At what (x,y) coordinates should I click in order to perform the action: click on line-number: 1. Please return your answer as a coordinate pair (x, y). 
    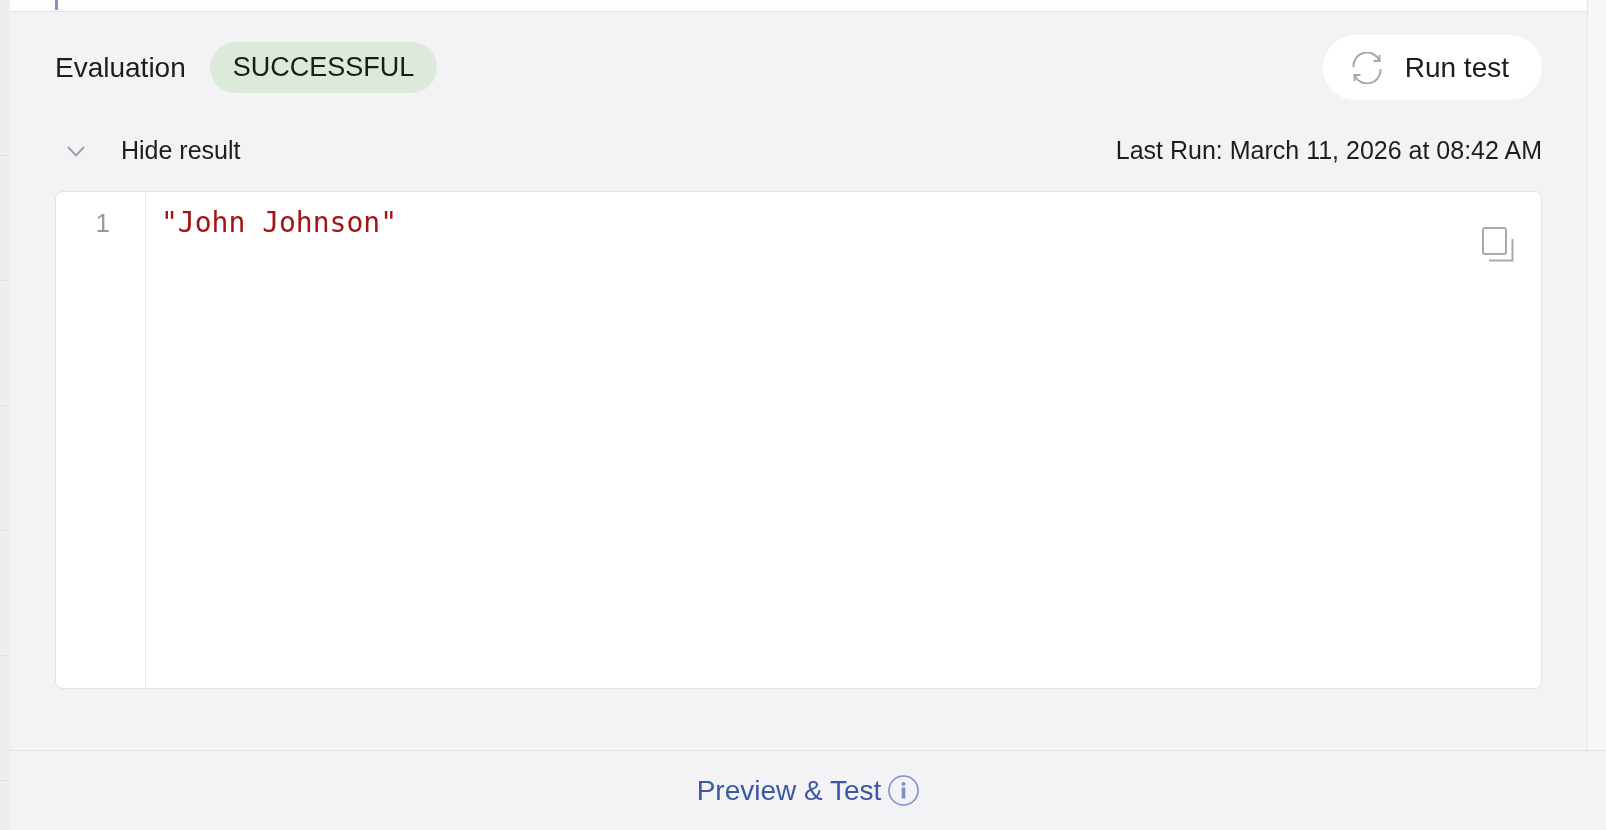
    Looking at the image, I should click on (102, 223).